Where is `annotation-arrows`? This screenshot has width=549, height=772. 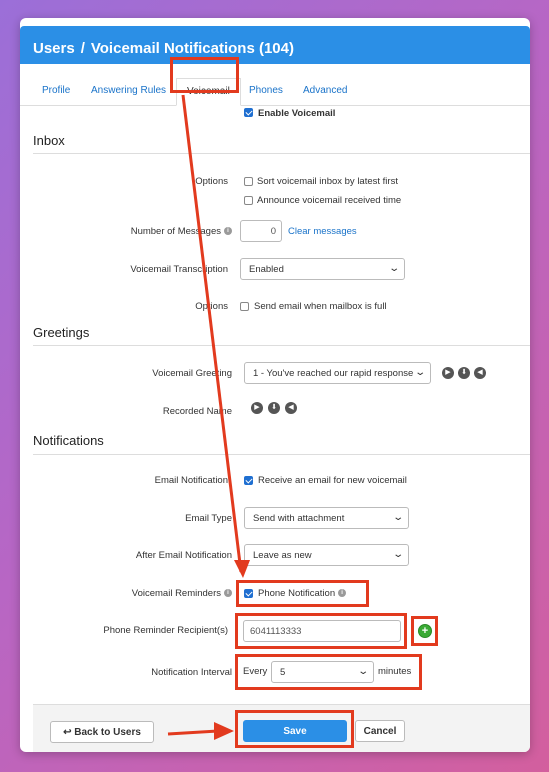 annotation-arrows is located at coordinates (208, 417).